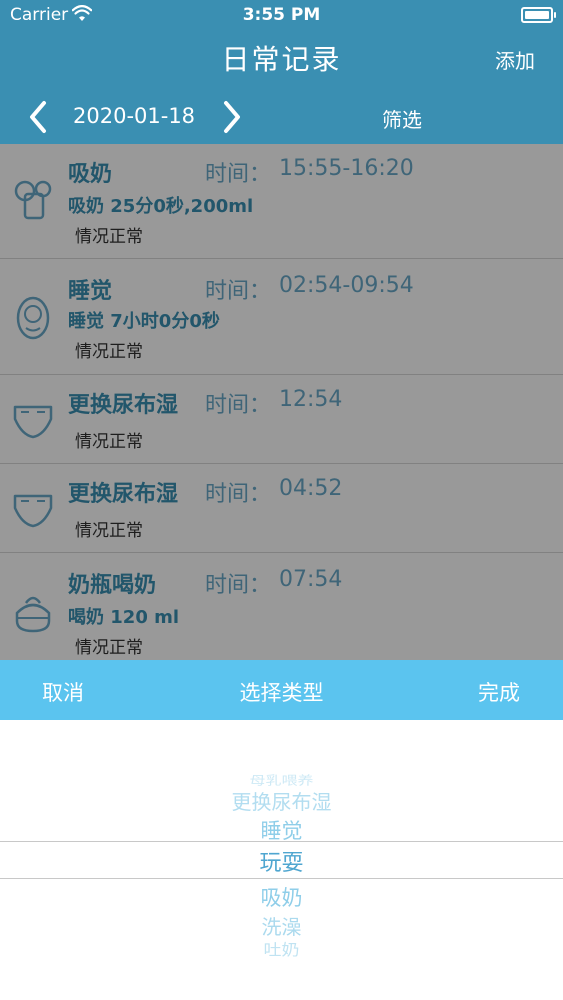  I want to click on record-name: 吸奶, so click(90, 174).